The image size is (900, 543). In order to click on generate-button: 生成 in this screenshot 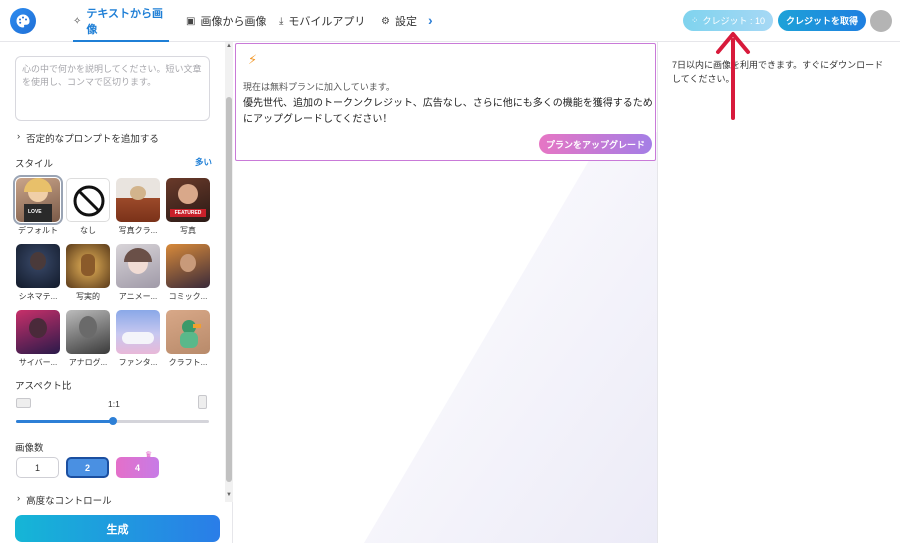, I will do `click(117, 528)`.